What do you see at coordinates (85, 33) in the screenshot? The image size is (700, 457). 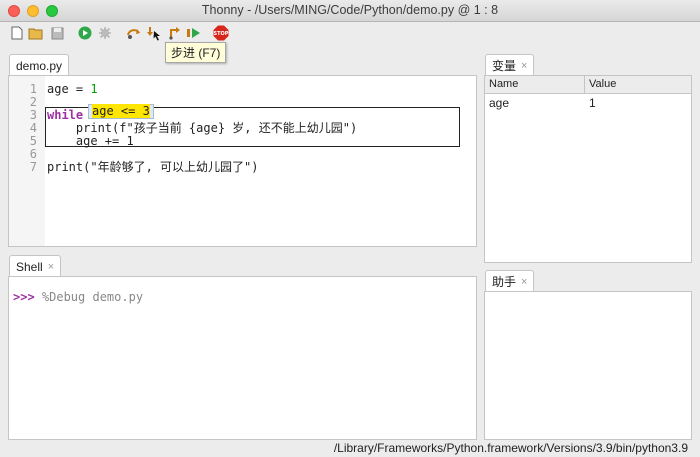 I see `run-icon` at bounding box center [85, 33].